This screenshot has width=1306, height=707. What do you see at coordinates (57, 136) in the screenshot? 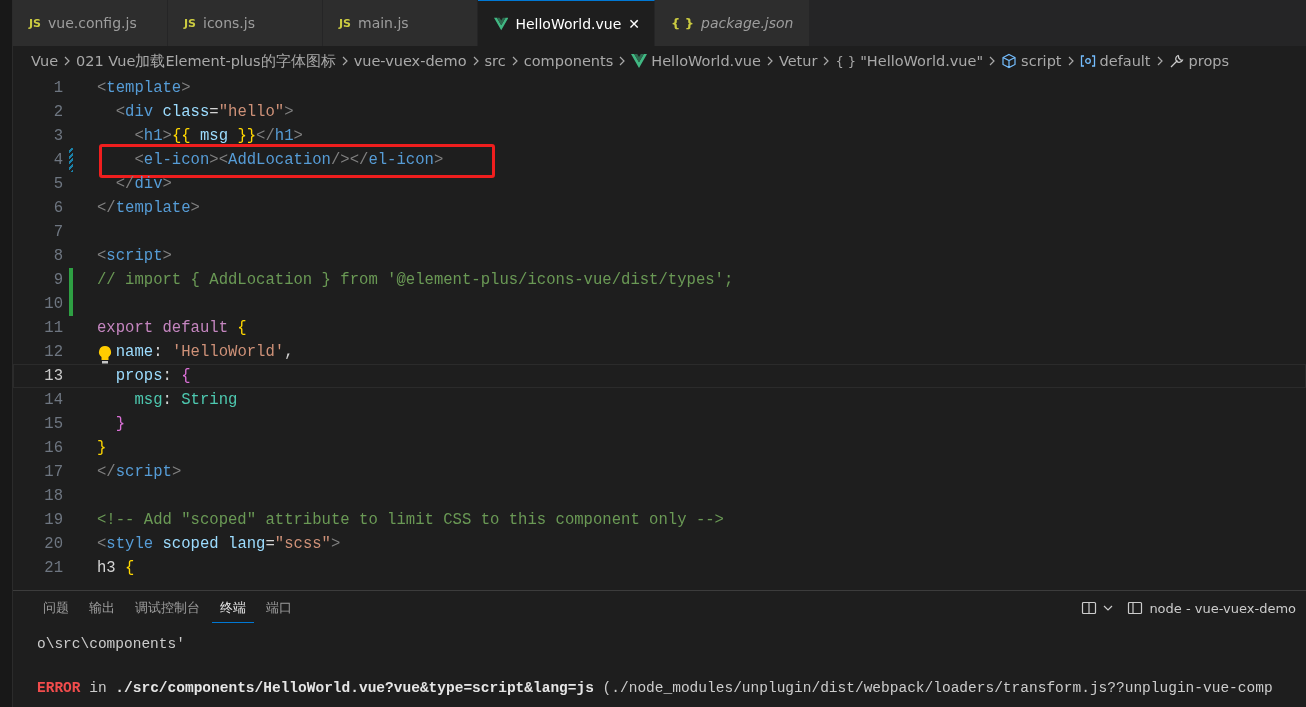
I see `line-number: 3` at bounding box center [57, 136].